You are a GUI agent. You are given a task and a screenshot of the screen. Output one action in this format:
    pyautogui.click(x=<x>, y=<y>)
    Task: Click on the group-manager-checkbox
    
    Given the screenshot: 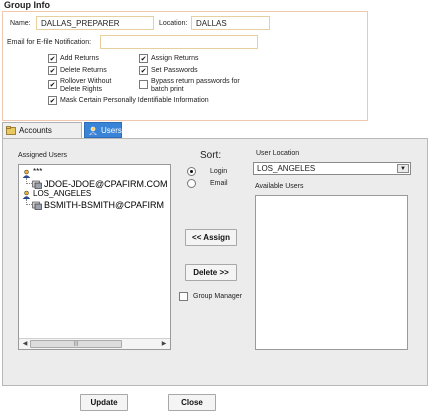 What is the action you would take?
    pyautogui.click(x=183, y=296)
    